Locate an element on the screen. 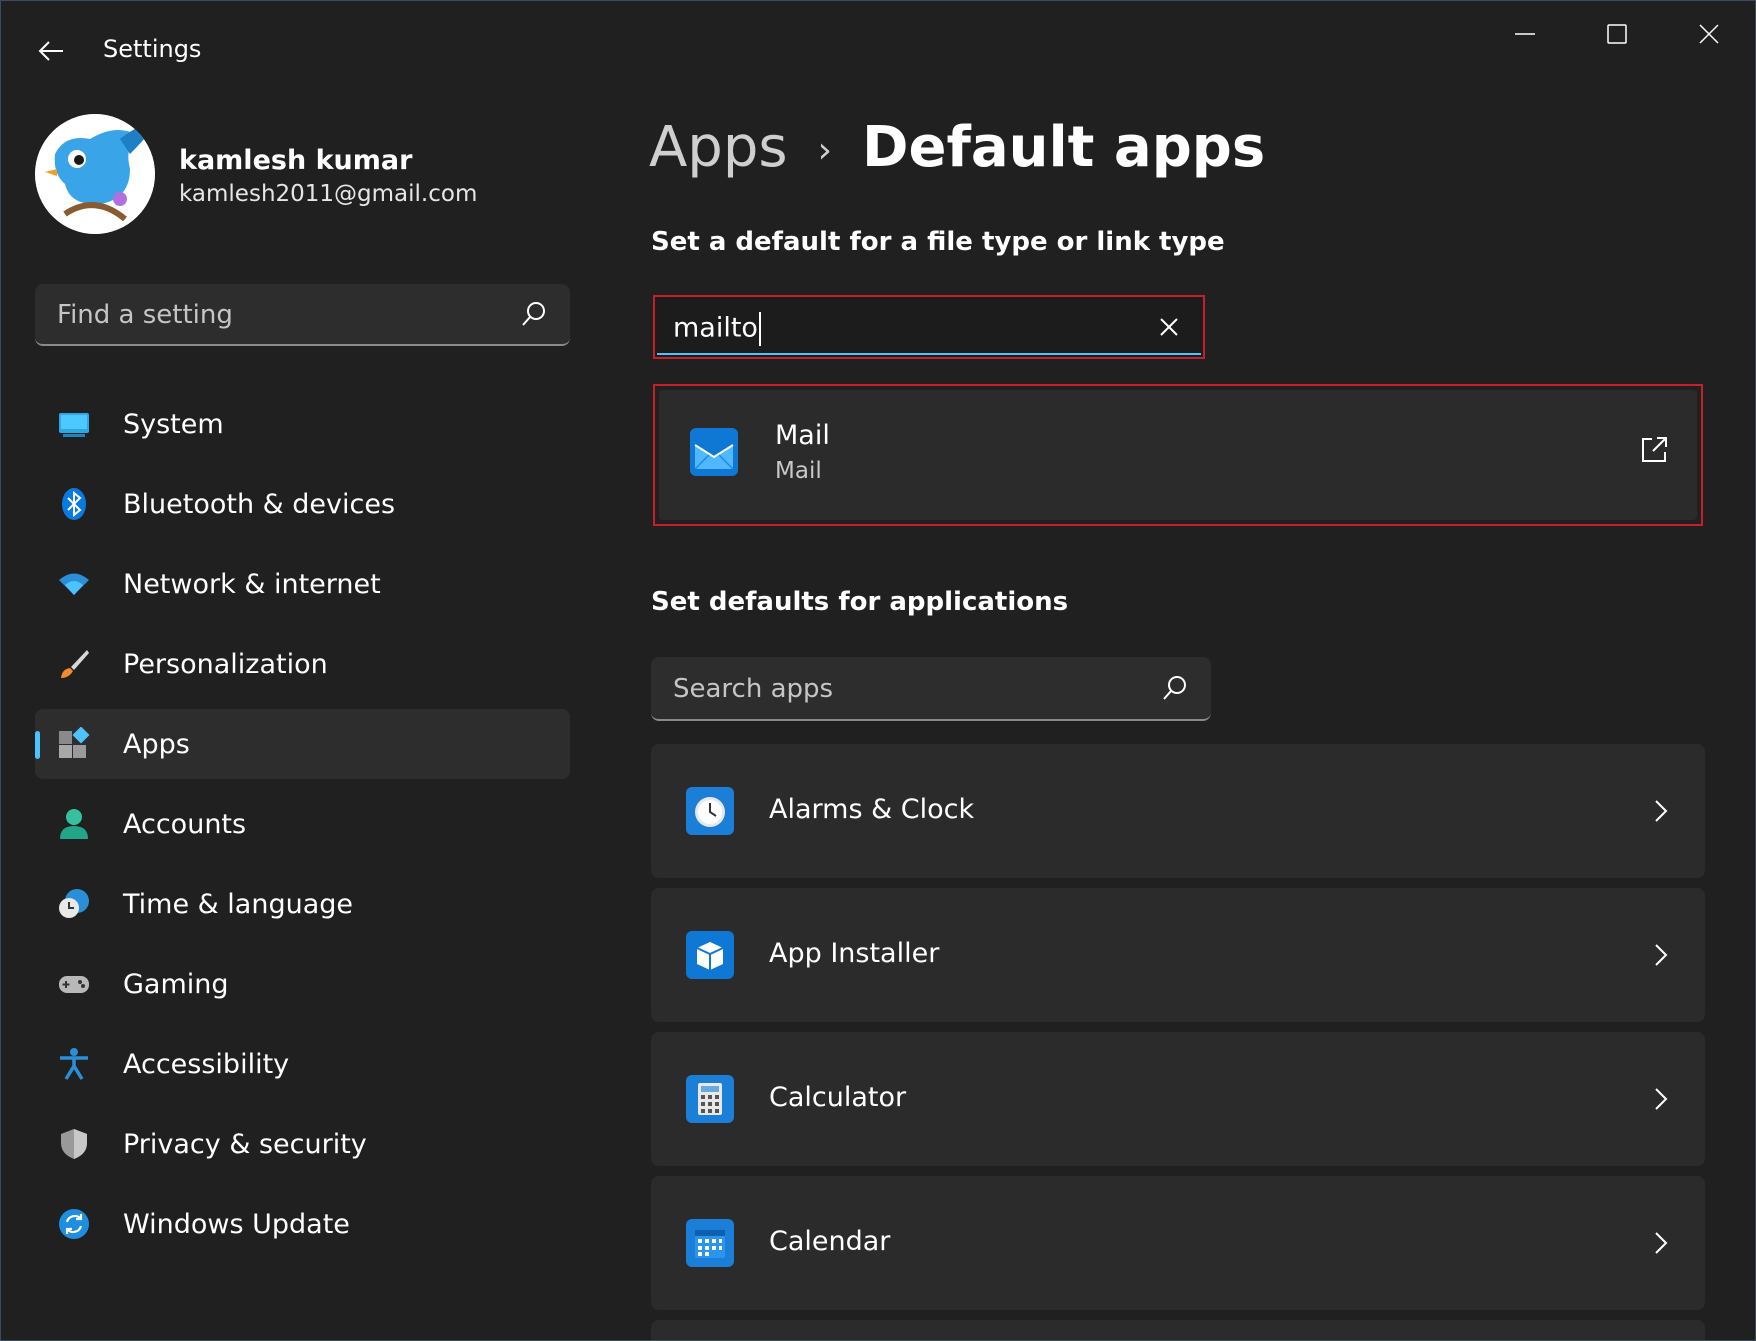 Image resolution: width=1756 pixels, height=1341 pixels. maximize-button is located at coordinates (1617, 34).